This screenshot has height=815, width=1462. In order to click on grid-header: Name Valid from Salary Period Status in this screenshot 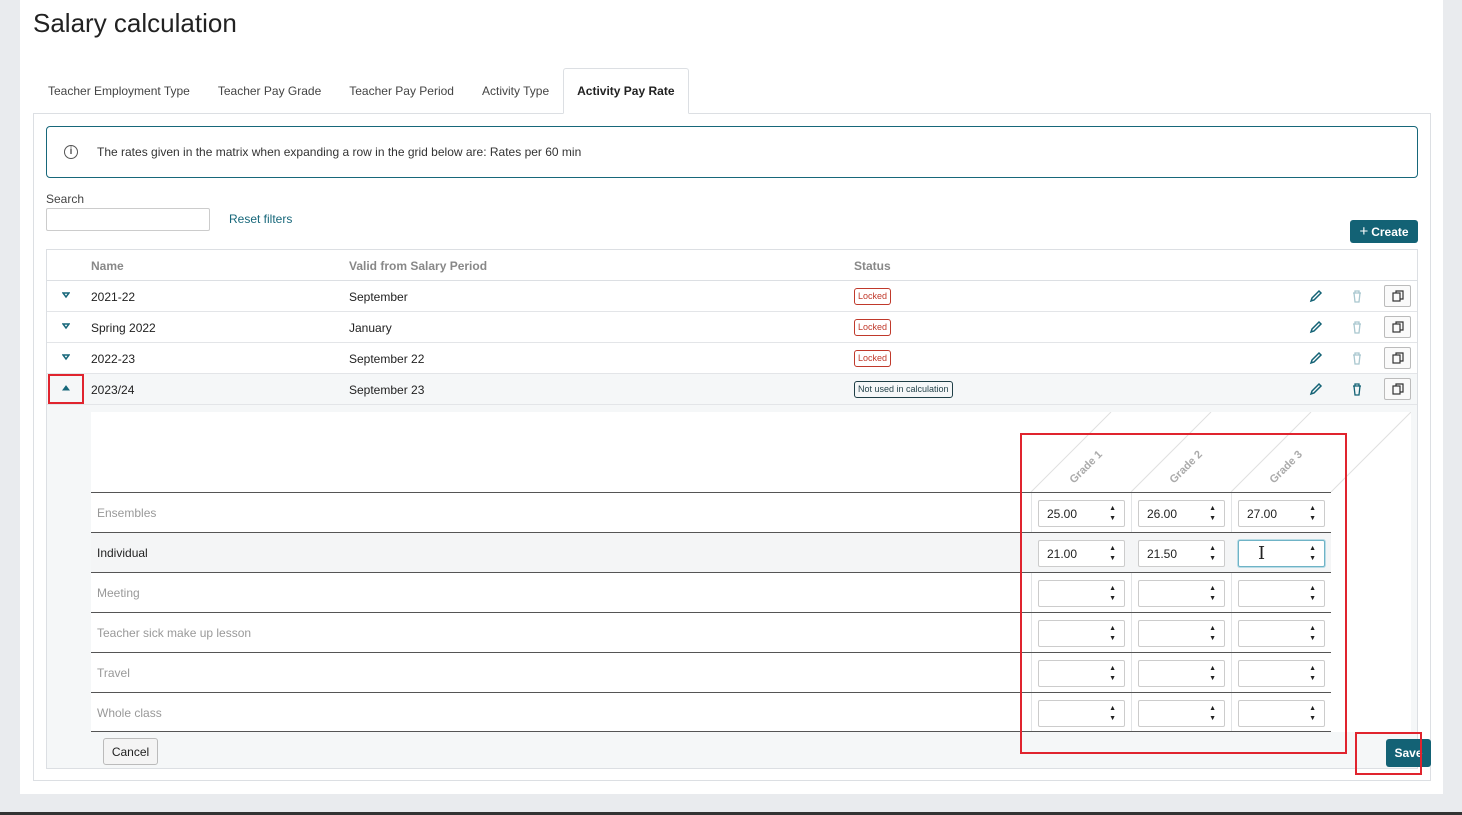, I will do `click(732, 265)`.